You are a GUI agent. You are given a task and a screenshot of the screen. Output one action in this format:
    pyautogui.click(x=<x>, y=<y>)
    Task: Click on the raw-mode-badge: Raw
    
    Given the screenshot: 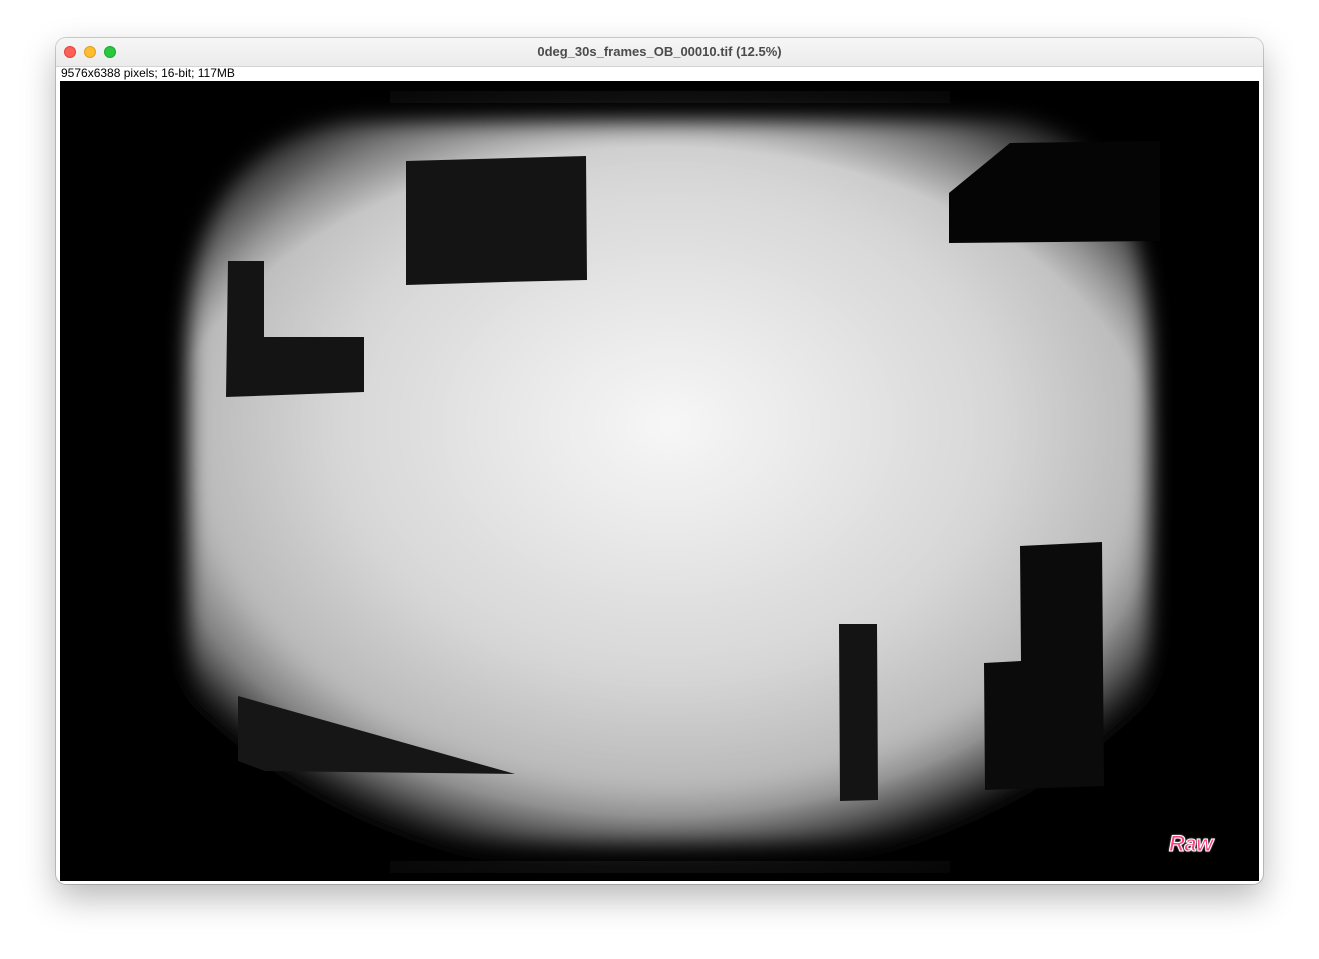 What is the action you would take?
    pyautogui.click(x=1191, y=844)
    